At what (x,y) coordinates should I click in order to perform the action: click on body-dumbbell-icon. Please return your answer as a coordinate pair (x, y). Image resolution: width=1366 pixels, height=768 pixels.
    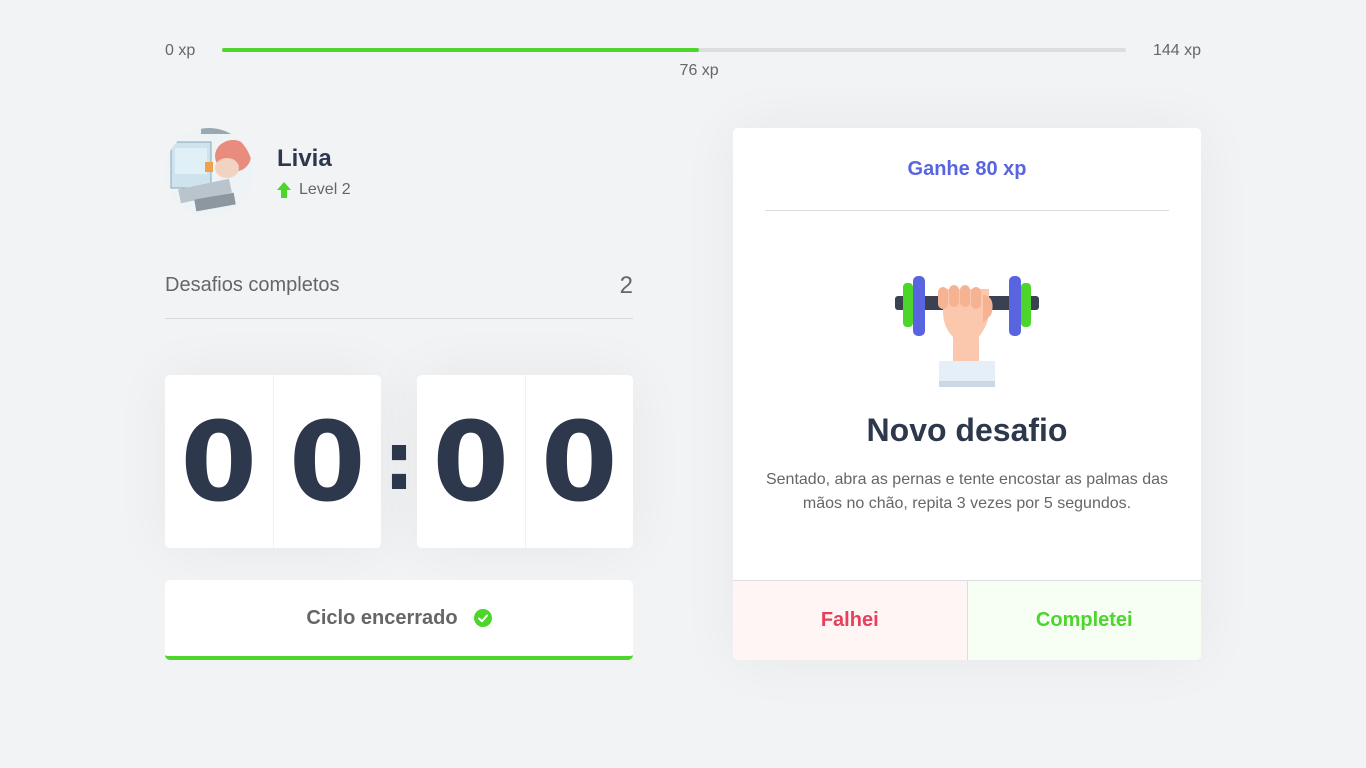
    Looking at the image, I should click on (967, 331).